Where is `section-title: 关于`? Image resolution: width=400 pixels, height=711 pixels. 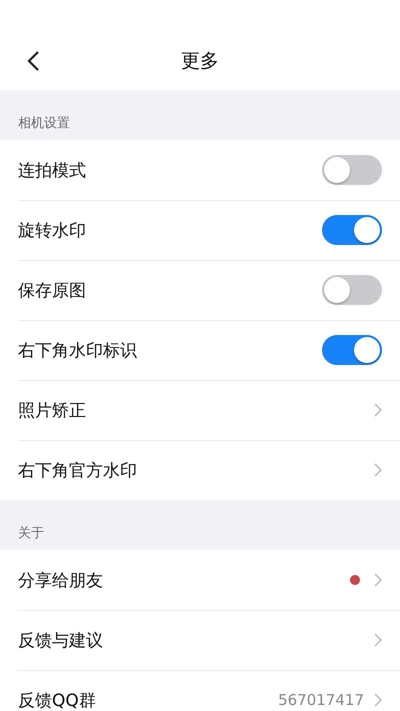
section-title: 关于 is located at coordinates (31, 534).